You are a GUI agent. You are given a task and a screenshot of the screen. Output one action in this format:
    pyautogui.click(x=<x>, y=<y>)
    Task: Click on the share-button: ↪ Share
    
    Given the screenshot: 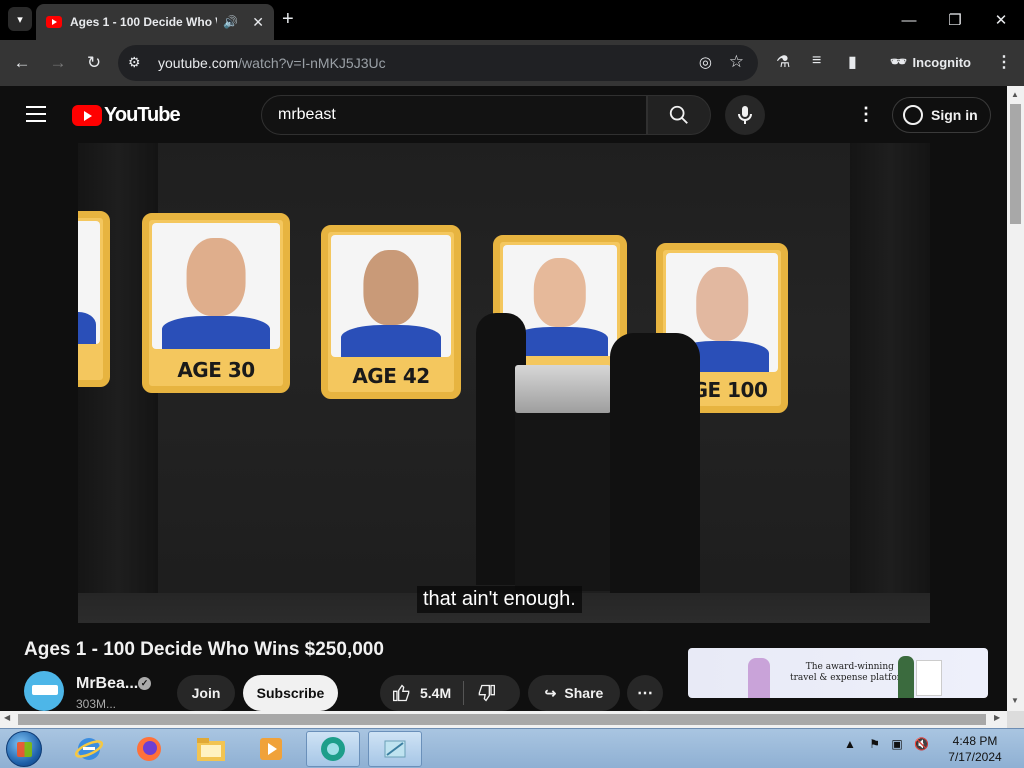 What is the action you would take?
    pyautogui.click(x=574, y=693)
    